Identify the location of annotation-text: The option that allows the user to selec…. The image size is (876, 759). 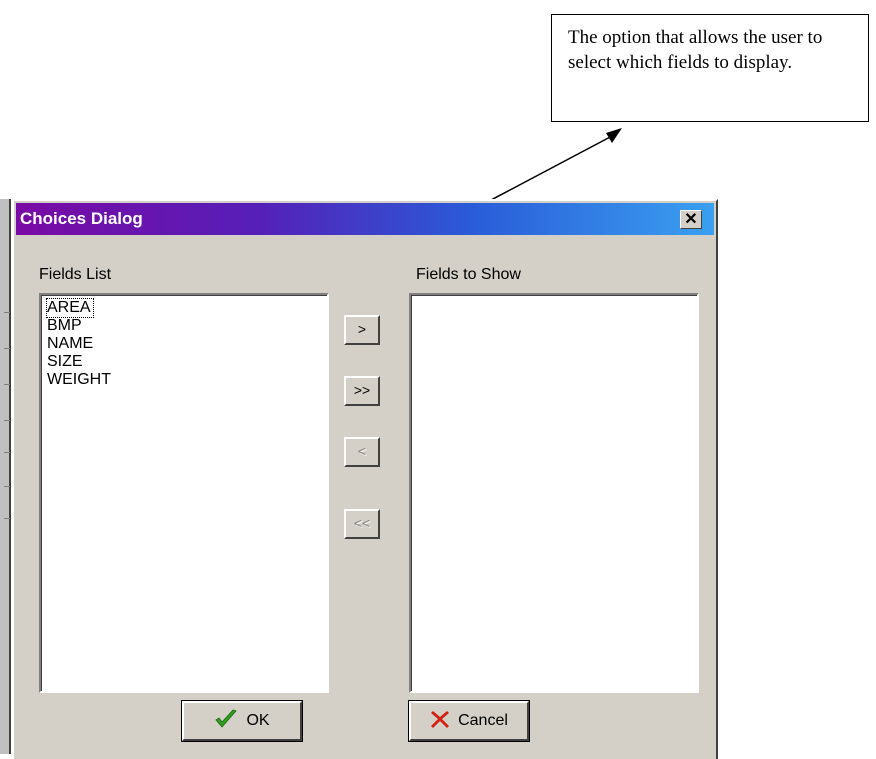
(695, 50).